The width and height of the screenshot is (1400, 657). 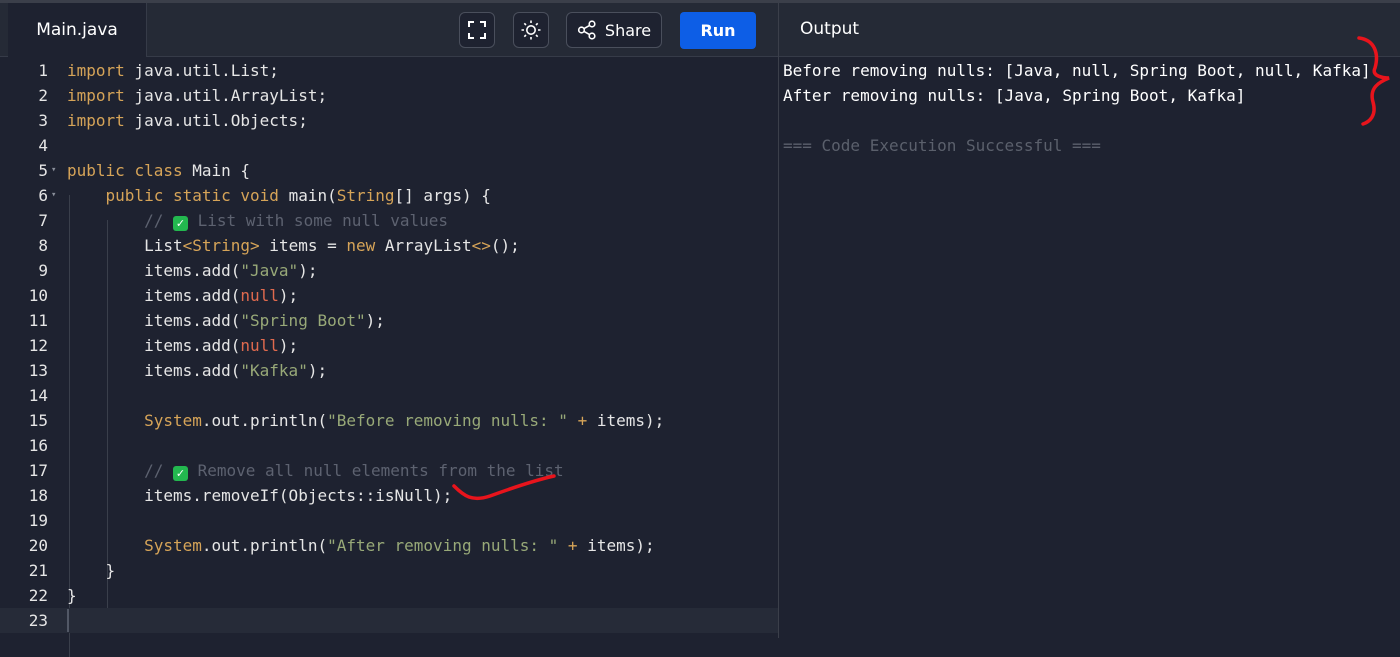 What do you see at coordinates (192, 270) in the screenshot?
I see `code-text: items.add("Java");` at bounding box center [192, 270].